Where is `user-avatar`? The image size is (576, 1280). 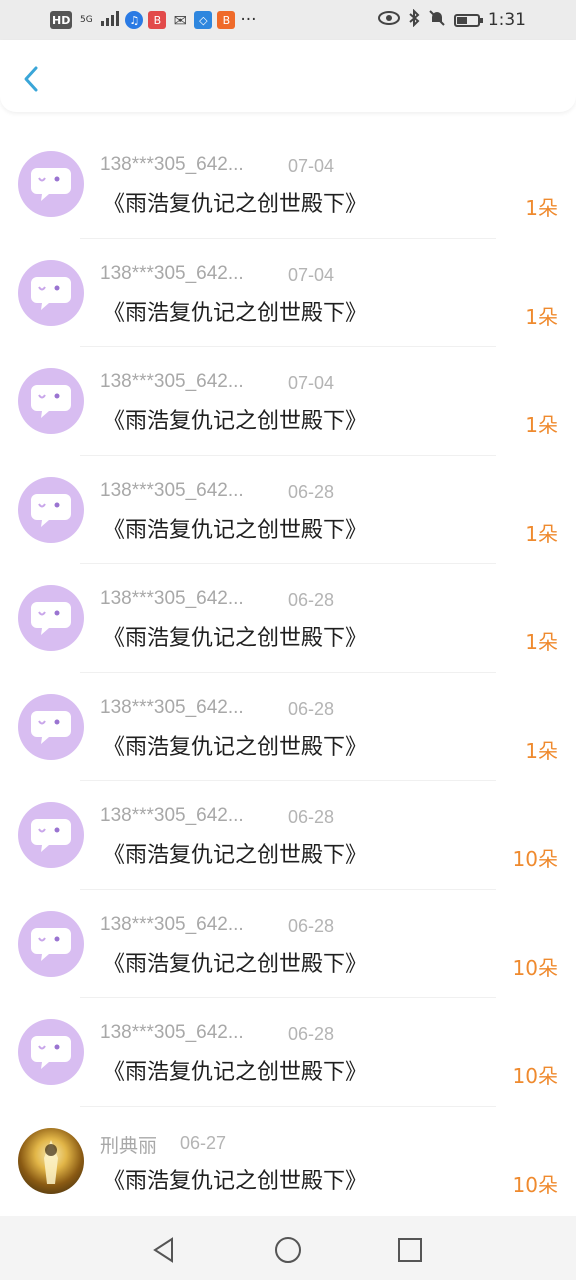
user-avatar is located at coordinates (51, 1160).